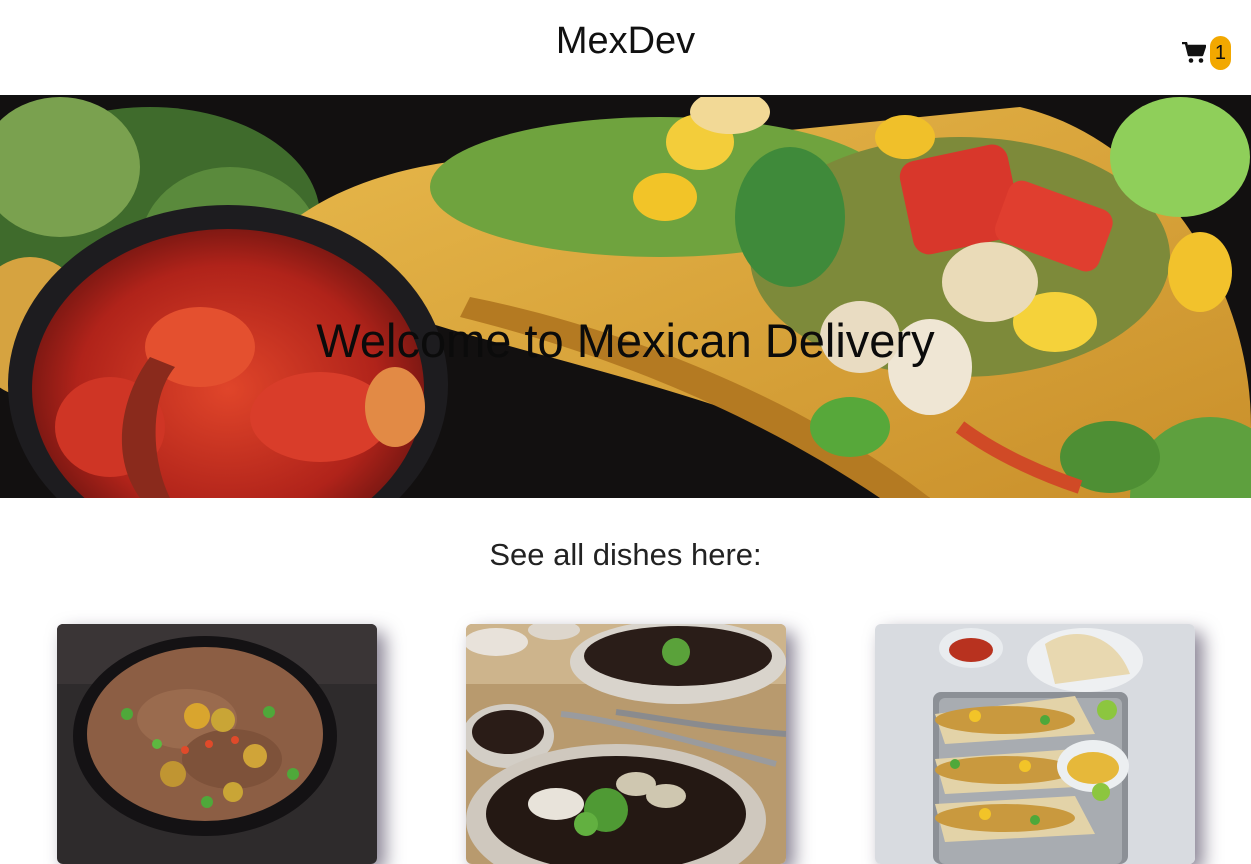 This screenshot has width=1251, height=864. Describe the element at coordinates (625, 554) in the screenshot. I see `dishes-section-title: See all dishes here:` at that location.